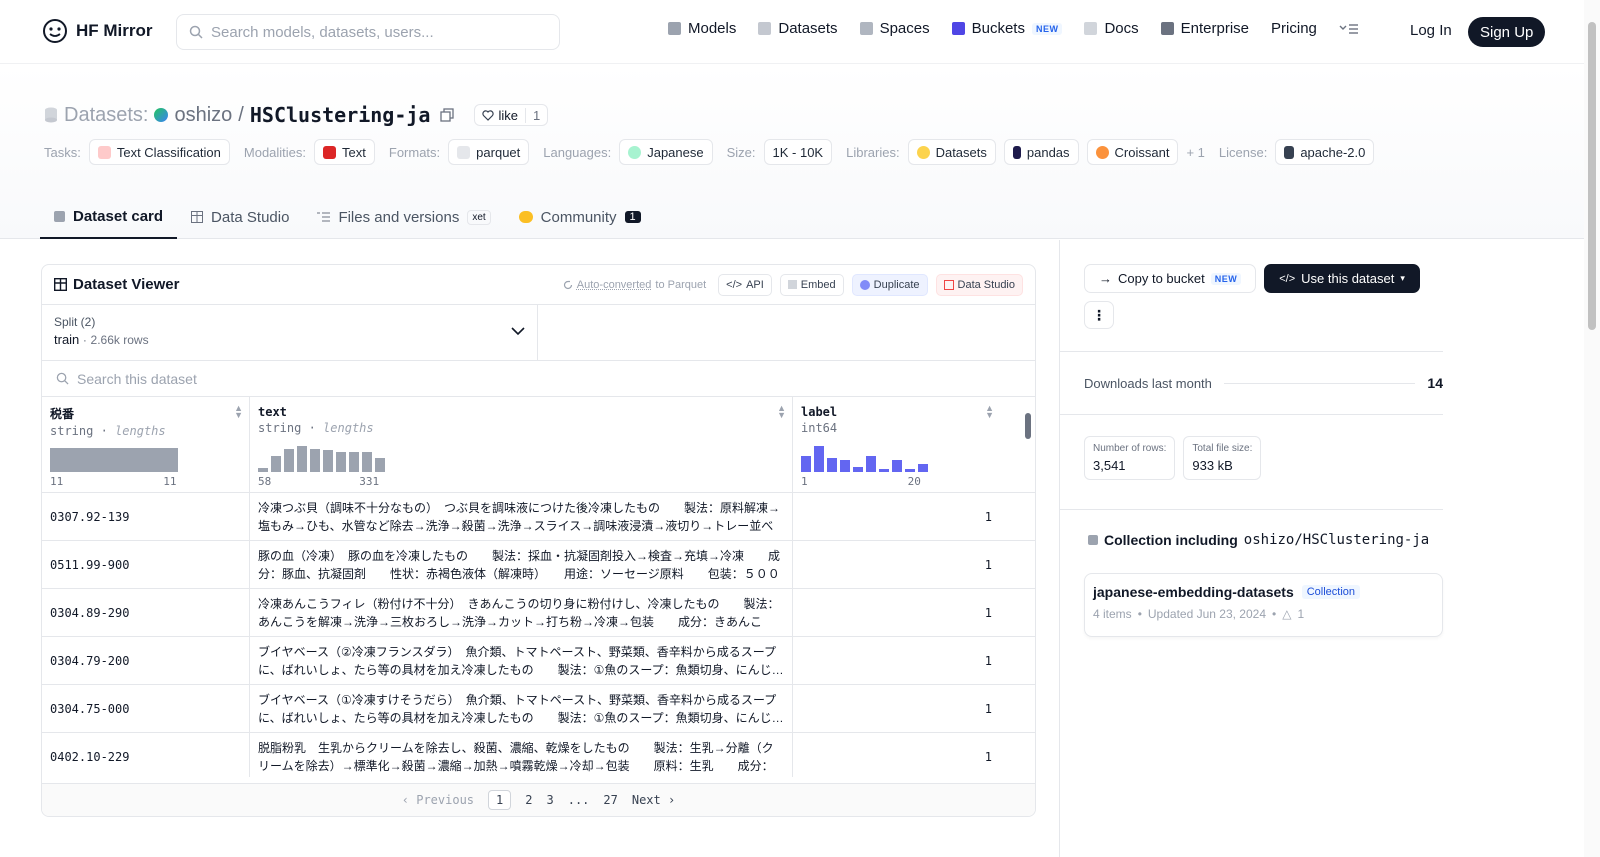 The height and width of the screenshot is (857, 1600). Describe the element at coordinates (666, 152) in the screenshot. I see `language-tag: Japanese` at that location.